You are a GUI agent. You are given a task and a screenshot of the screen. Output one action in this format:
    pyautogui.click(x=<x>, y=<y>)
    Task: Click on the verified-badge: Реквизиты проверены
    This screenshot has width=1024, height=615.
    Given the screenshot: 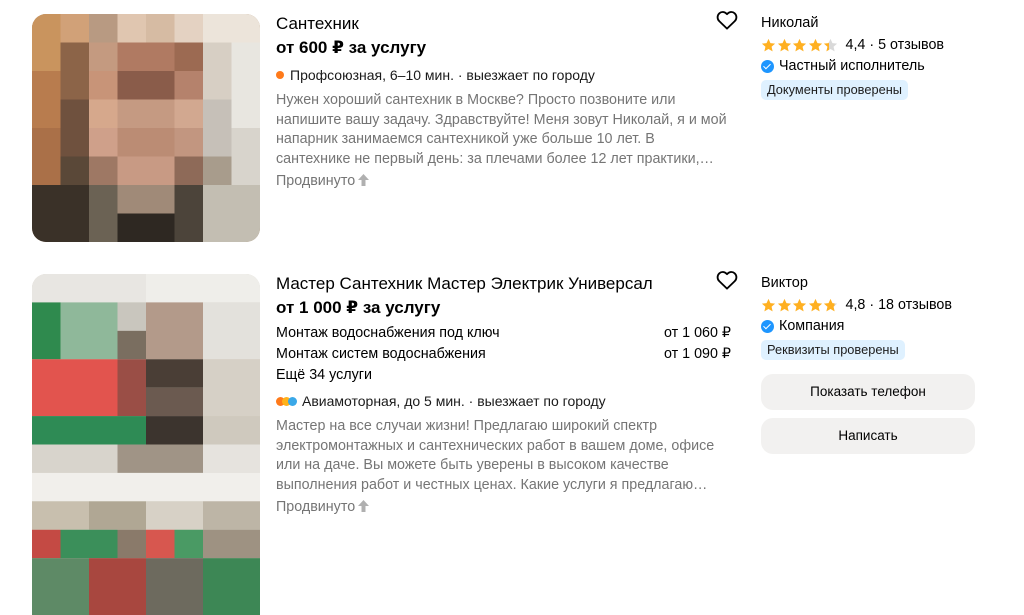 What is the action you would take?
    pyautogui.click(x=833, y=350)
    